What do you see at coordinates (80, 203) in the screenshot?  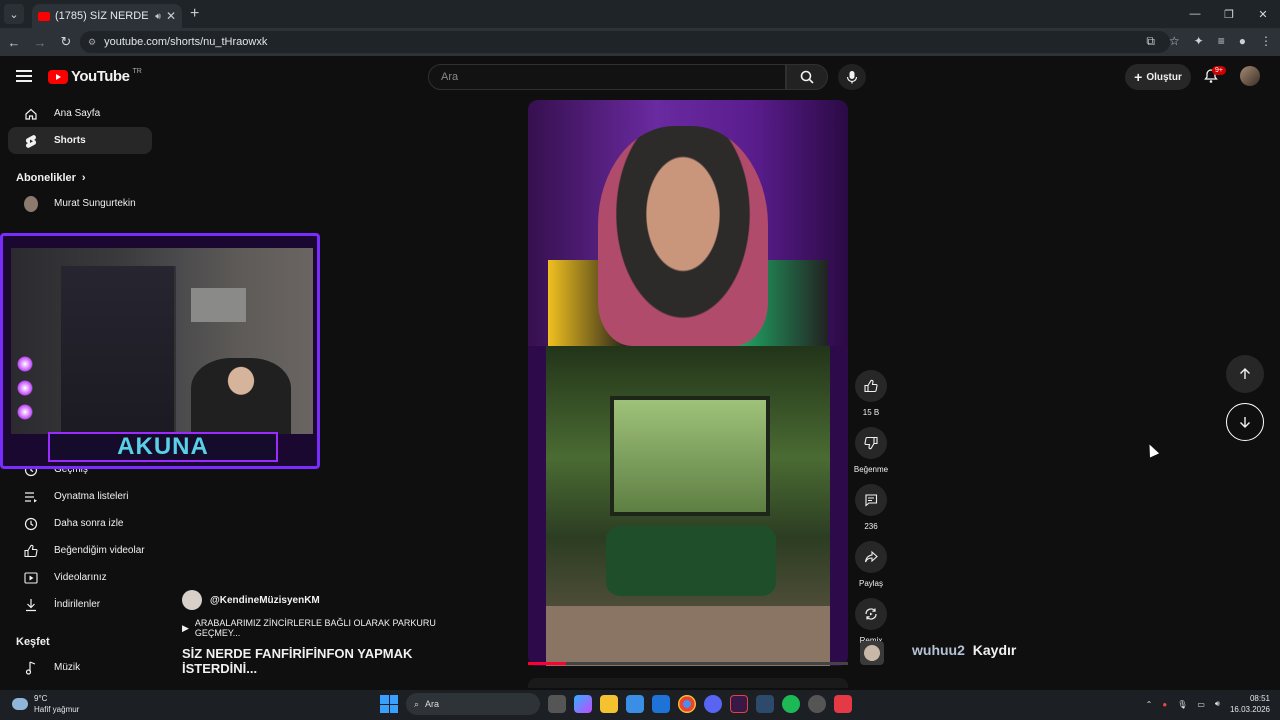 I see `sidebar-item-subscription: Murat Sungurtekin` at bounding box center [80, 203].